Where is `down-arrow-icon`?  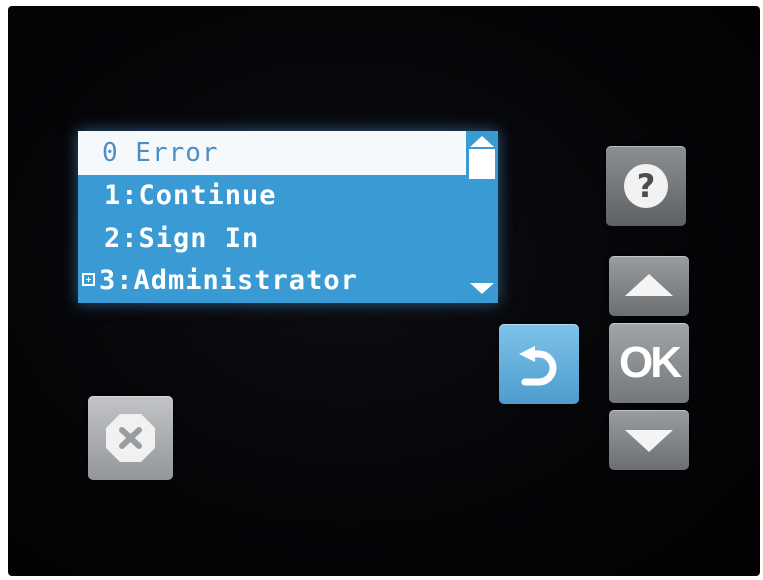
down-arrow-icon is located at coordinates (649, 441).